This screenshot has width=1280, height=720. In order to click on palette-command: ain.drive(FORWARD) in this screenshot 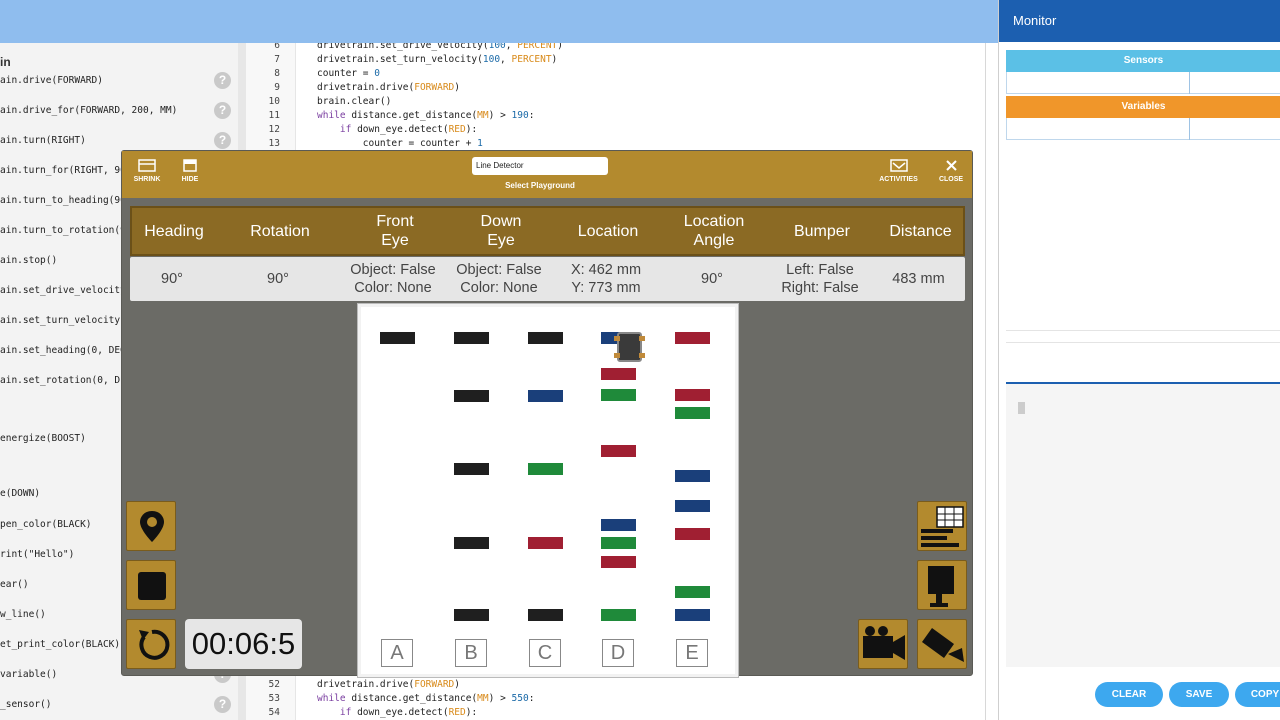, I will do `click(51, 80)`.